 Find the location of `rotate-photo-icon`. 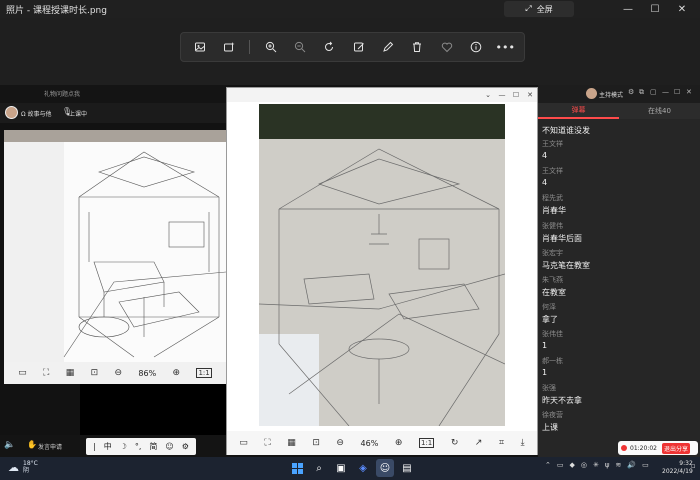

rotate-photo-icon is located at coordinates (200, 47).